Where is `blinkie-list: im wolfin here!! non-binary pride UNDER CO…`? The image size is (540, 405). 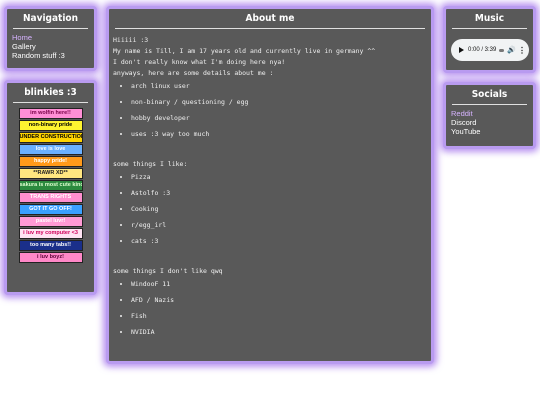 blinkie-list: im wolfin here!! non-binary pride UNDER CO… is located at coordinates (50, 185).